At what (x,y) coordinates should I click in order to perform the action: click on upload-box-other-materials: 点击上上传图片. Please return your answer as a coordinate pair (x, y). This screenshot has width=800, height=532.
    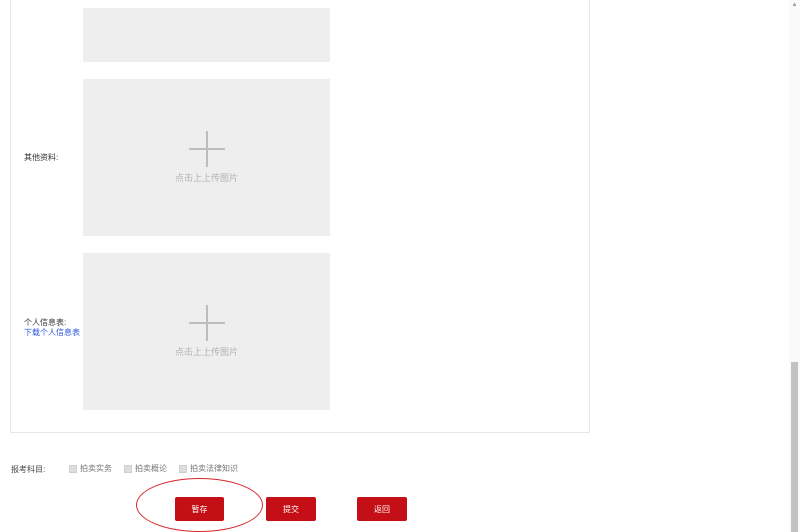
    Looking at the image, I should click on (206, 157).